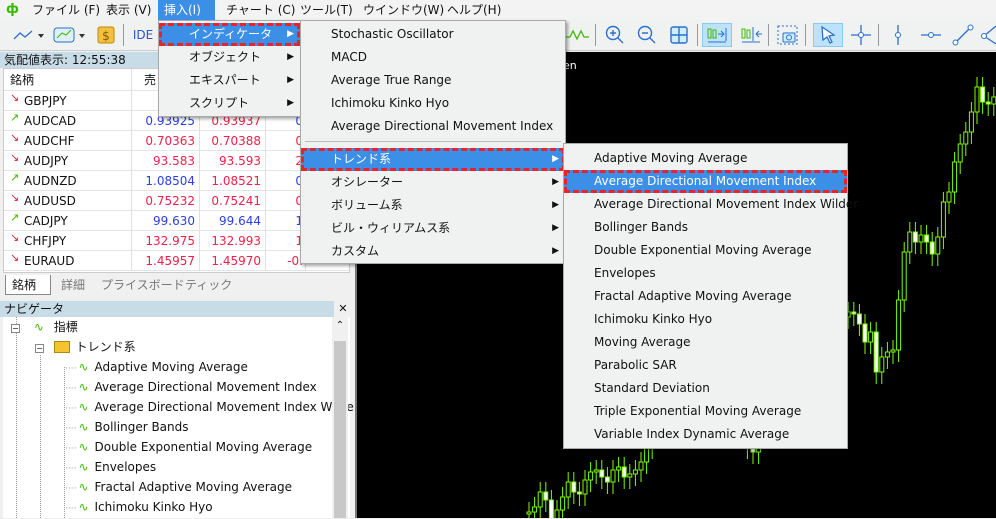 This screenshot has width=996, height=519. What do you see at coordinates (705, 158) in the screenshot?
I see `menu-item: Adaptive Moving Average` at bounding box center [705, 158].